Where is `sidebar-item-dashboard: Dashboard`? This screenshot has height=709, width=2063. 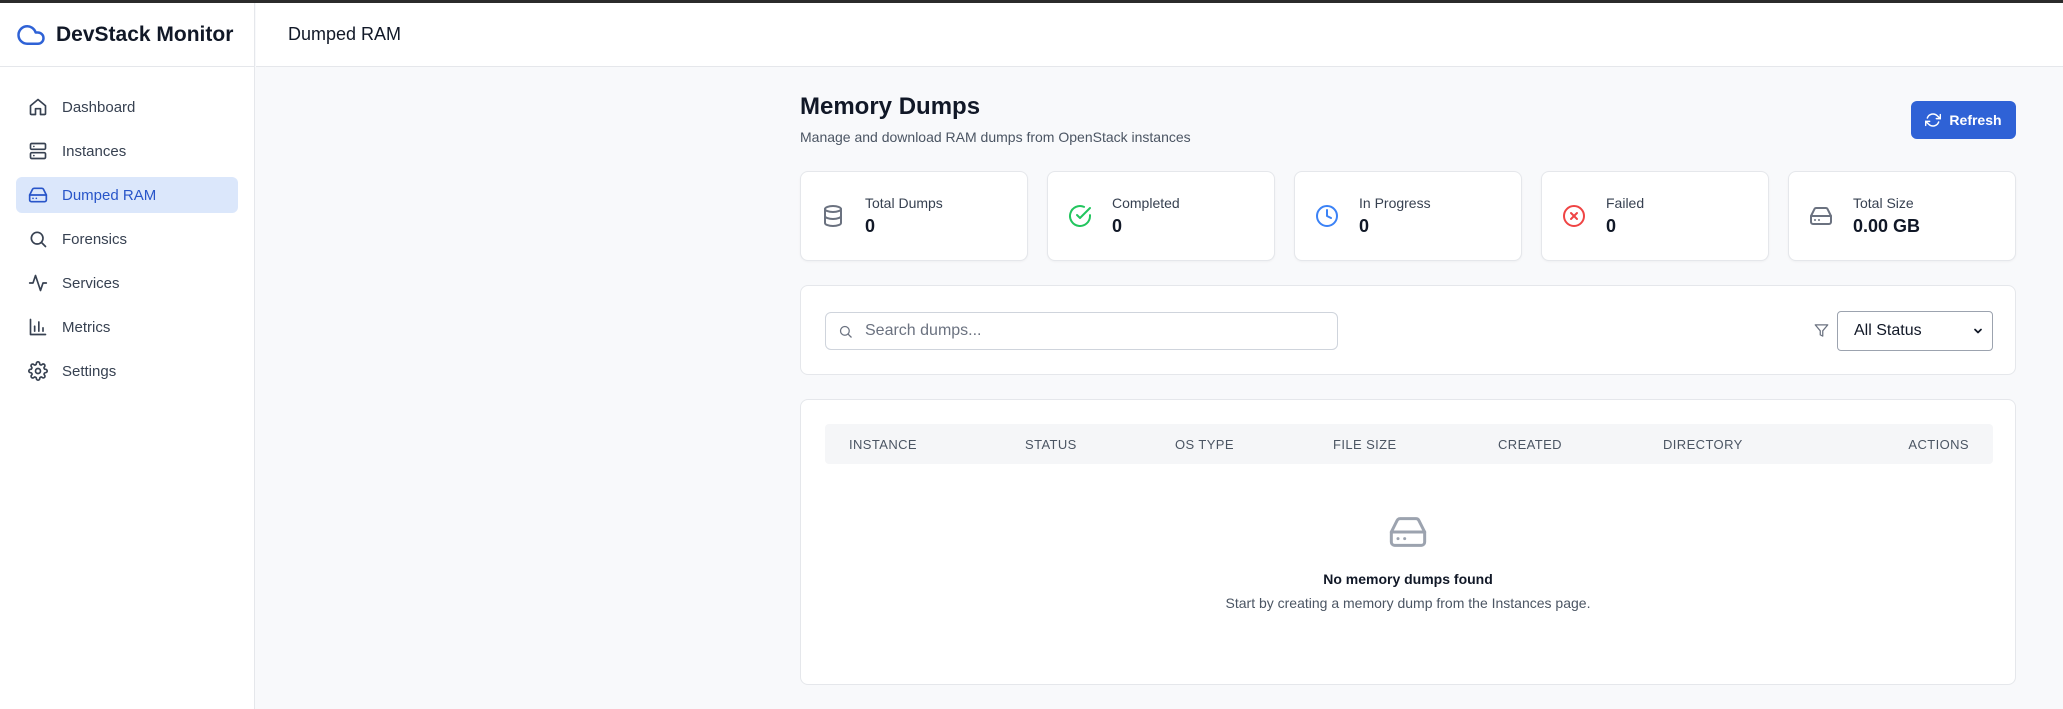
sidebar-item-dashboard: Dashboard is located at coordinates (127, 107).